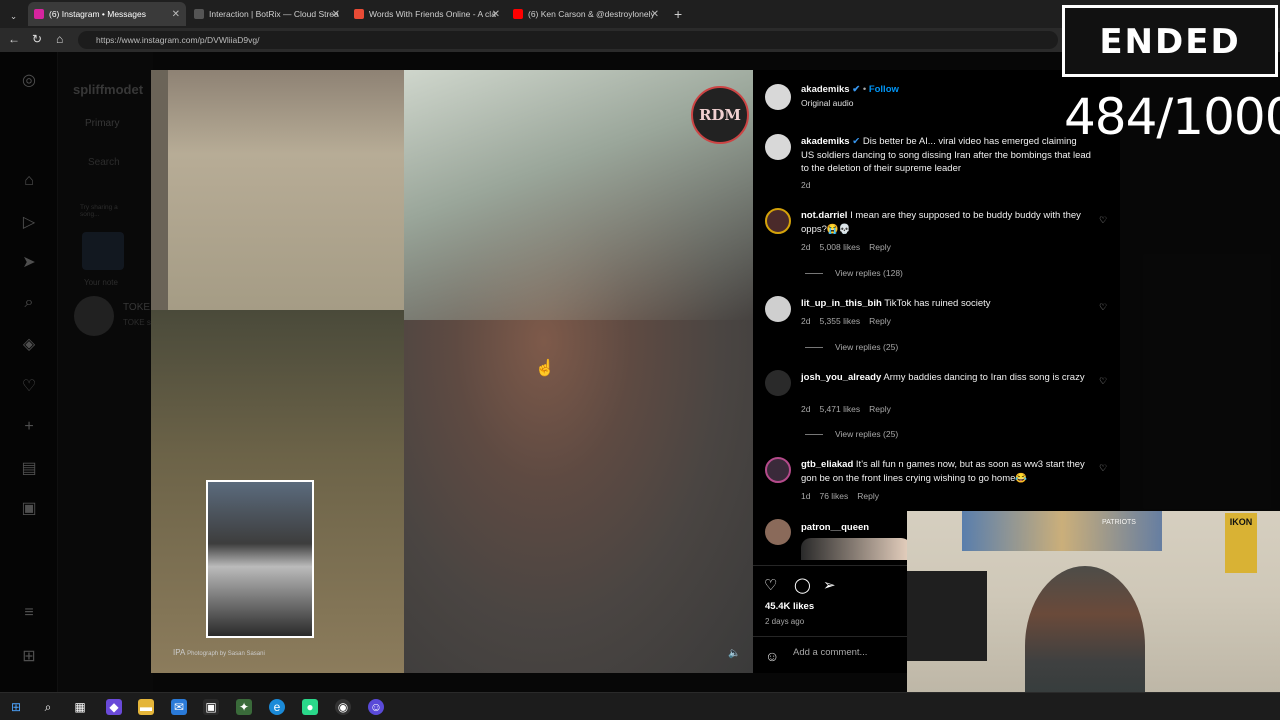 The width and height of the screenshot is (1280, 720). I want to click on comment-media-thumbnail, so click(856, 549).